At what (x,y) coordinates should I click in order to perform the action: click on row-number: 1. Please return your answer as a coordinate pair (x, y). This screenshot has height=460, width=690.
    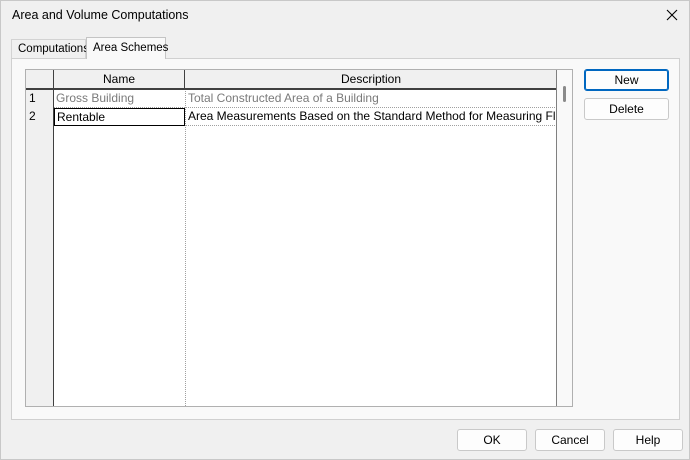
    Looking at the image, I should click on (40, 99).